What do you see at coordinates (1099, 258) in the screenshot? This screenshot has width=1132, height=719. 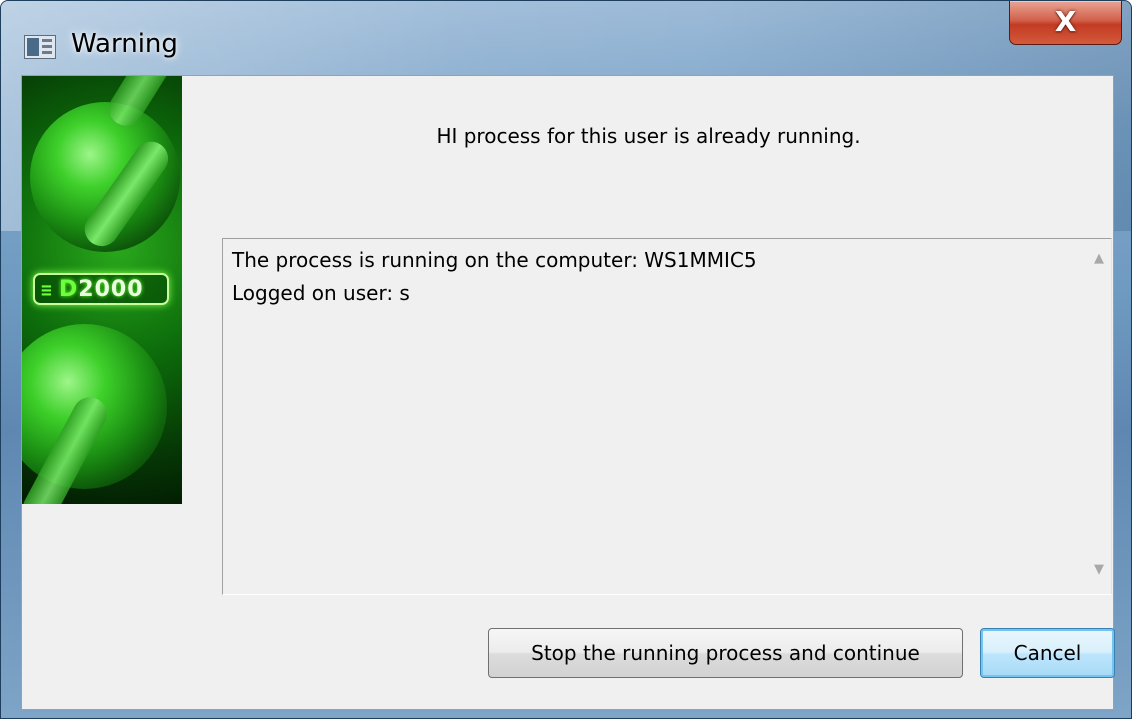 I see `scroll-up-icon: ▲` at bounding box center [1099, 258].